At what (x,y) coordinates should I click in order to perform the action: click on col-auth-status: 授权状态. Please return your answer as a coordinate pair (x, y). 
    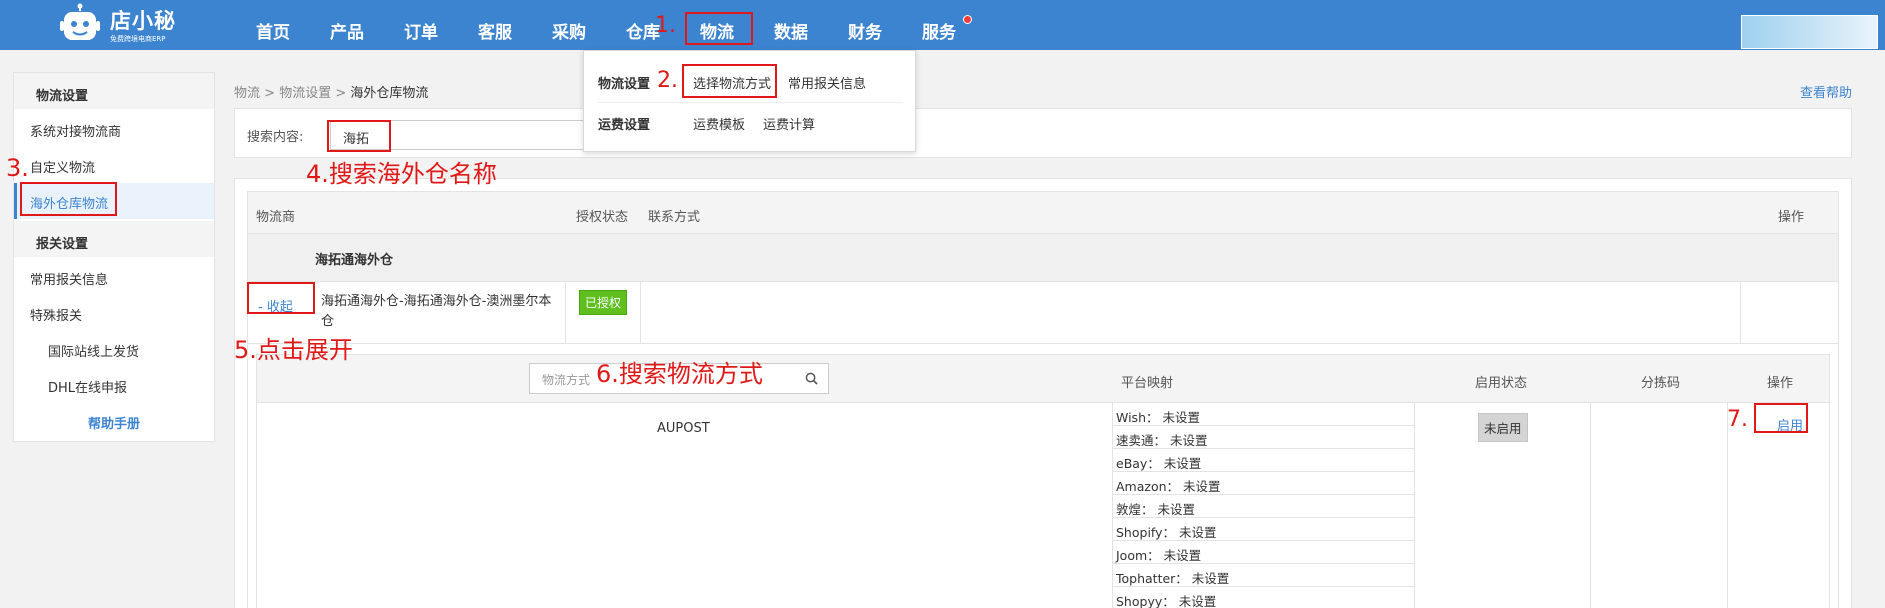
    Looking at the image, I should click on (602, 217).